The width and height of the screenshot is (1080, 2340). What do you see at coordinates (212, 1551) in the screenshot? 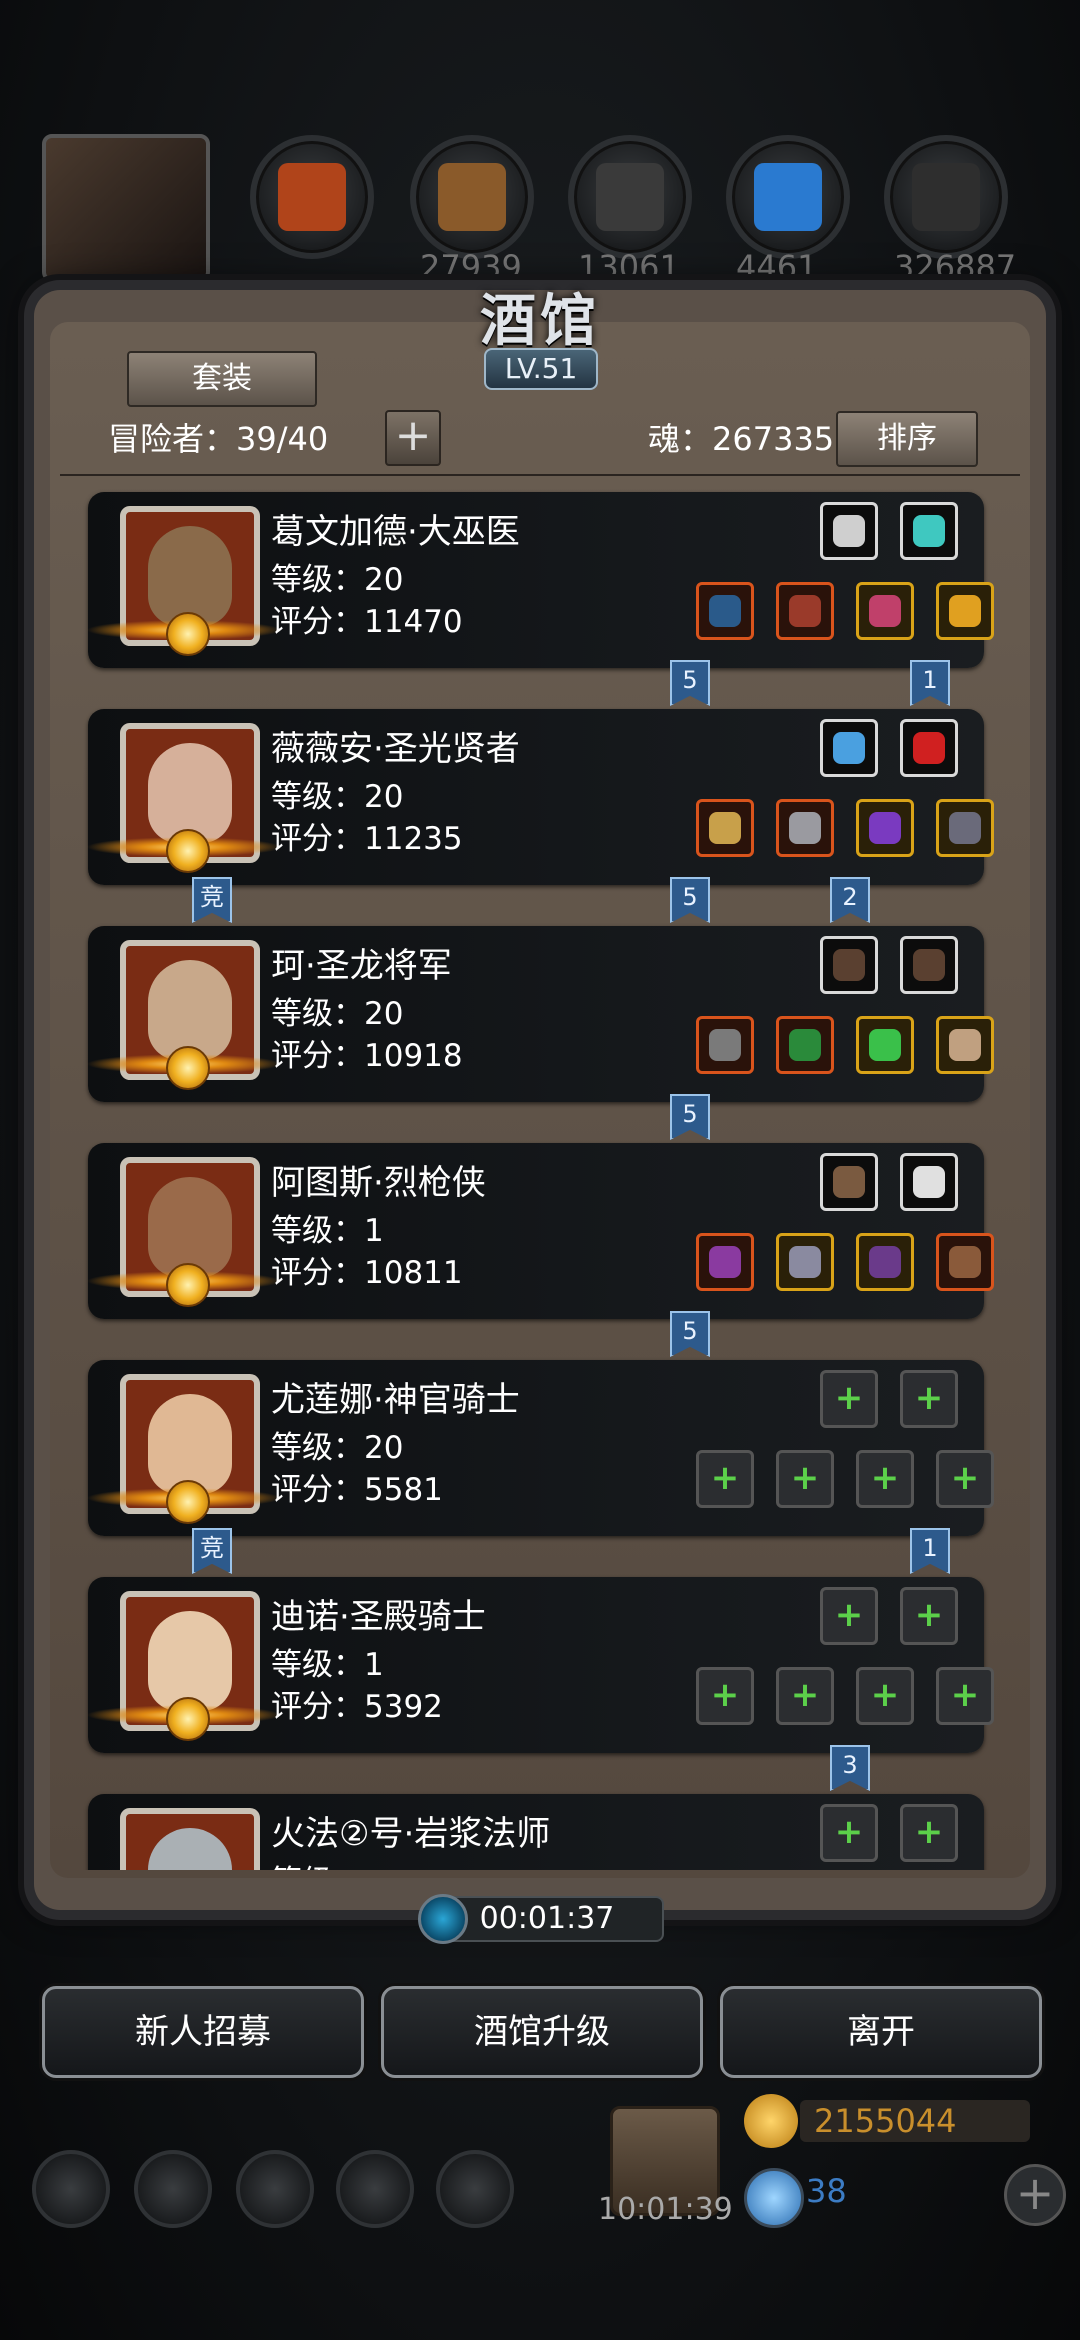
I see `upgrade-ribbon: 竞` at bounding box center [212, 1551].